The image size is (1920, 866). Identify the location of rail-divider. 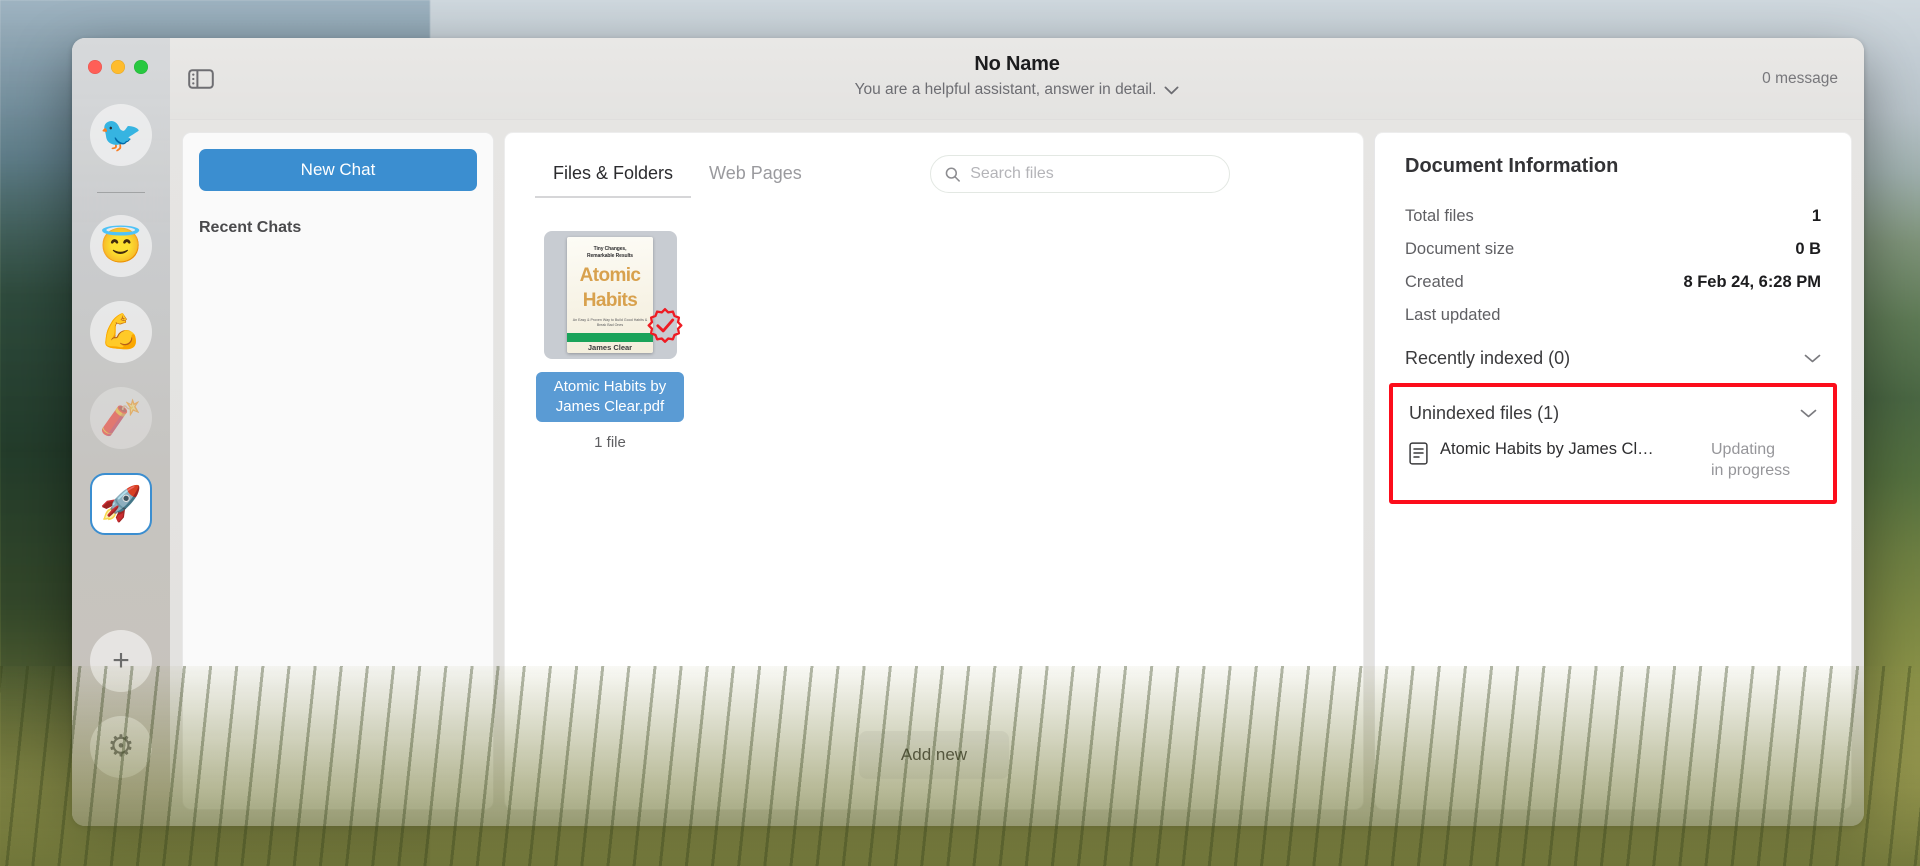
(121, 192).